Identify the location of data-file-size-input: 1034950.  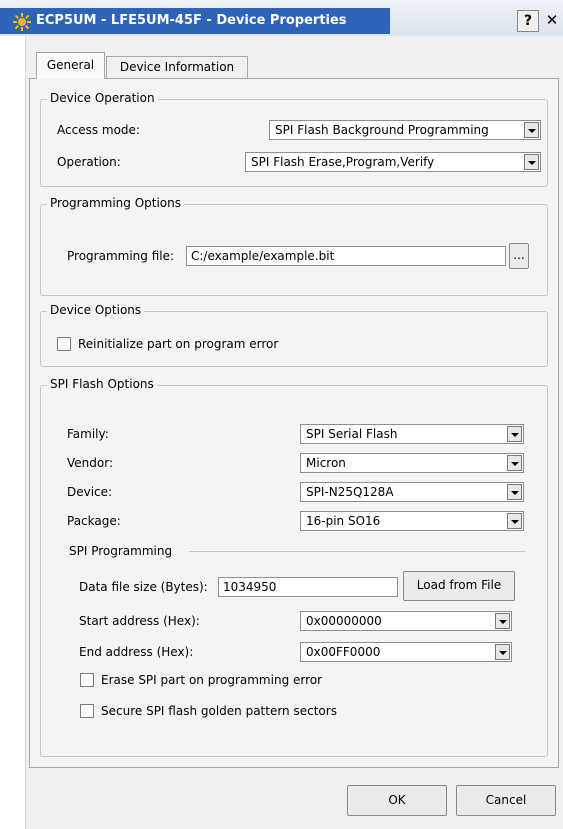
(308, 587).